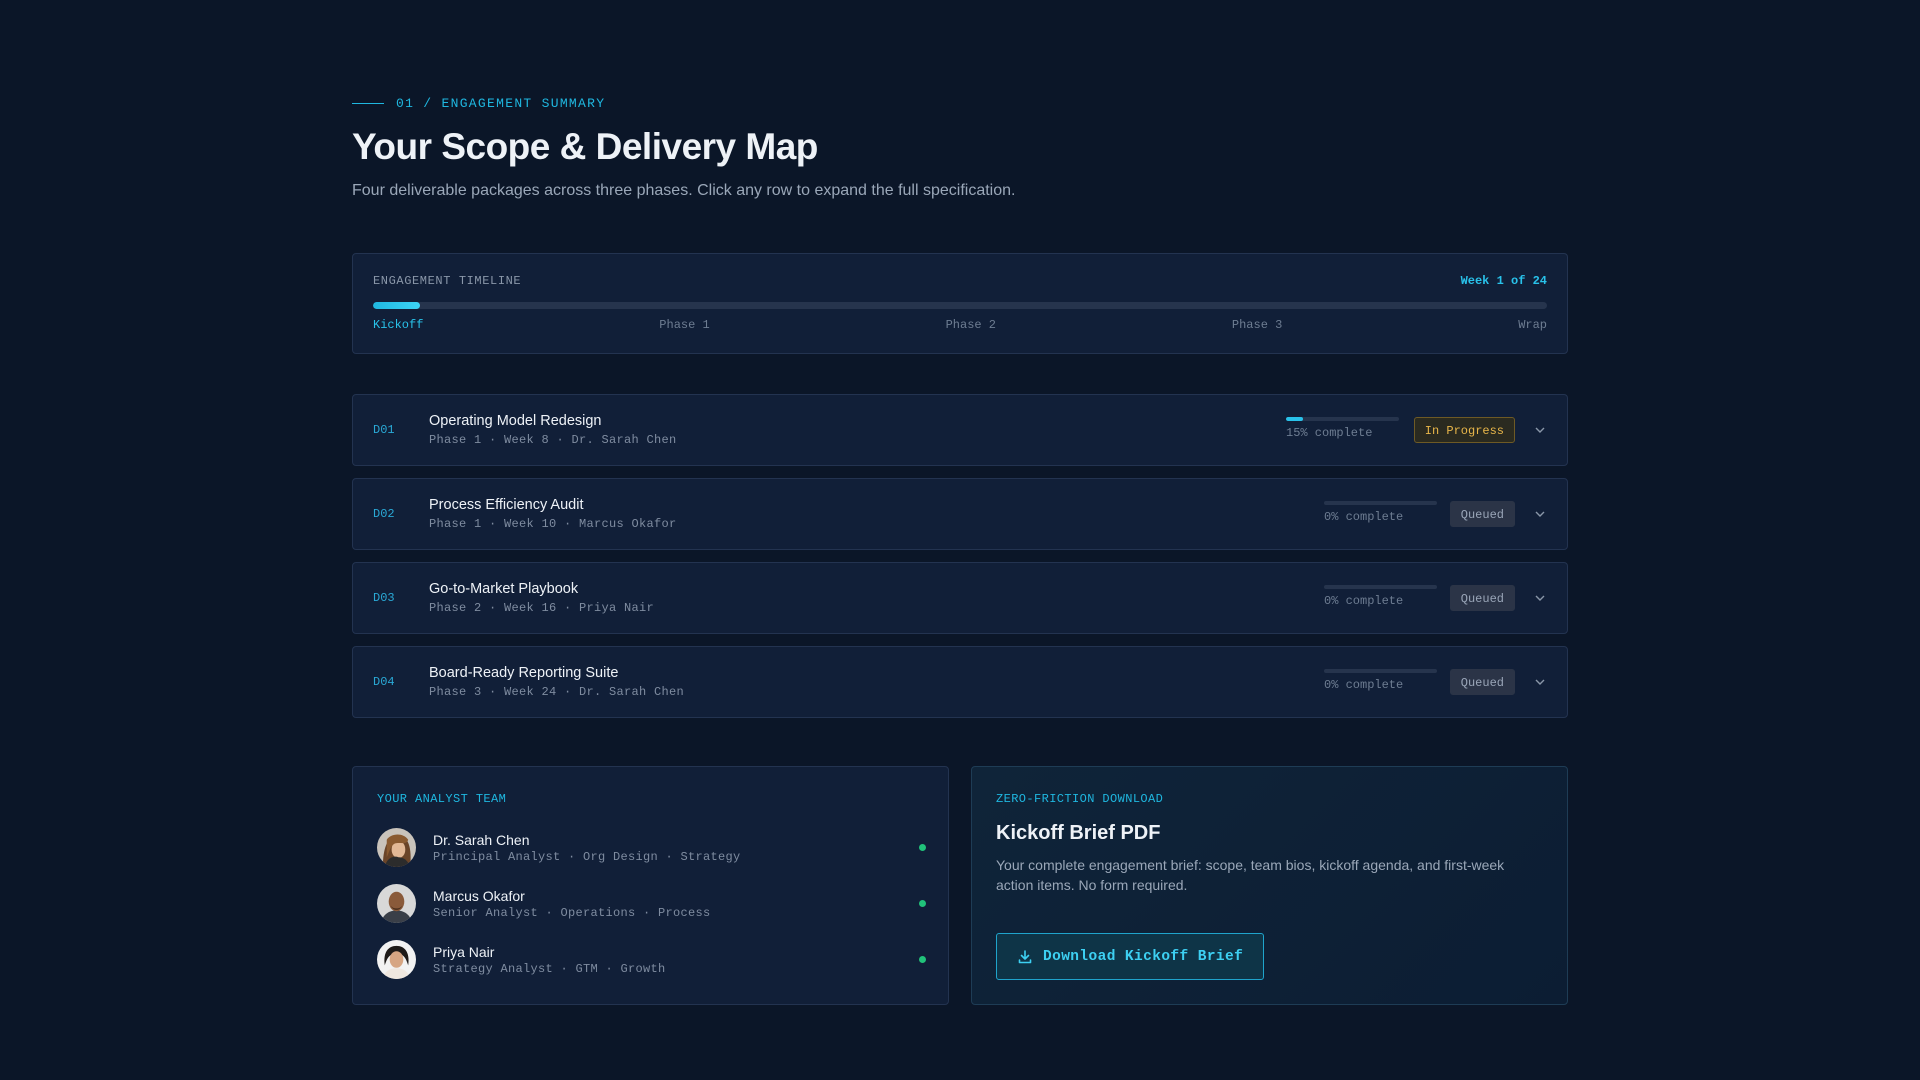 The height and width of the screenshot is (1080, 1920). I want to click on deliverable-meta: Phase 1 · Week 10 · Marcus Okafor, so click(553, 524).